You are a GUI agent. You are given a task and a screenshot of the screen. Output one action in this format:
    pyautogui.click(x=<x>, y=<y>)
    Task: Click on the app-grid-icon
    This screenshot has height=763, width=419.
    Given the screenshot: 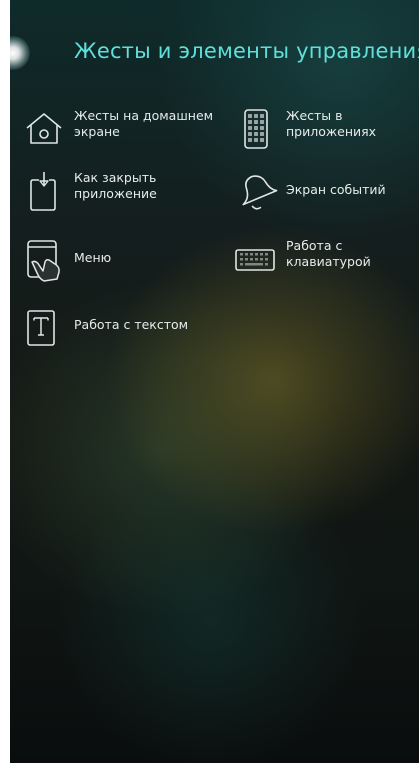 What is the action you would take?
    pyautogui.click(x=256, y=130)
    